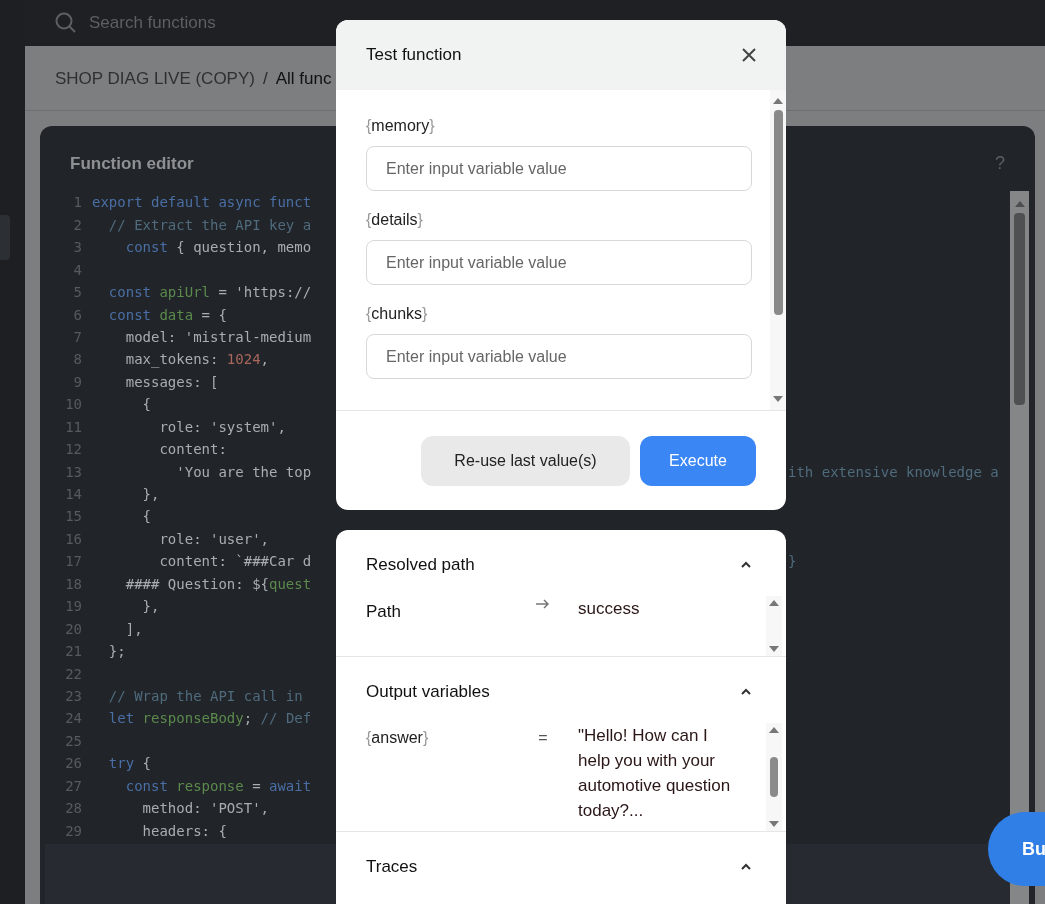 This screenshot has width=1045, height=904. I want to click on code-line: max_tokens: 1024,, so click(196, 360).